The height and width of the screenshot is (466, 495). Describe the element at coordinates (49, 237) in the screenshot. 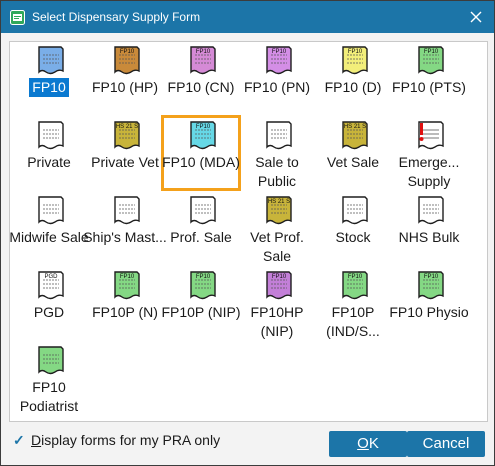

I see `form-tile-label: Midwife Sale` at that location.